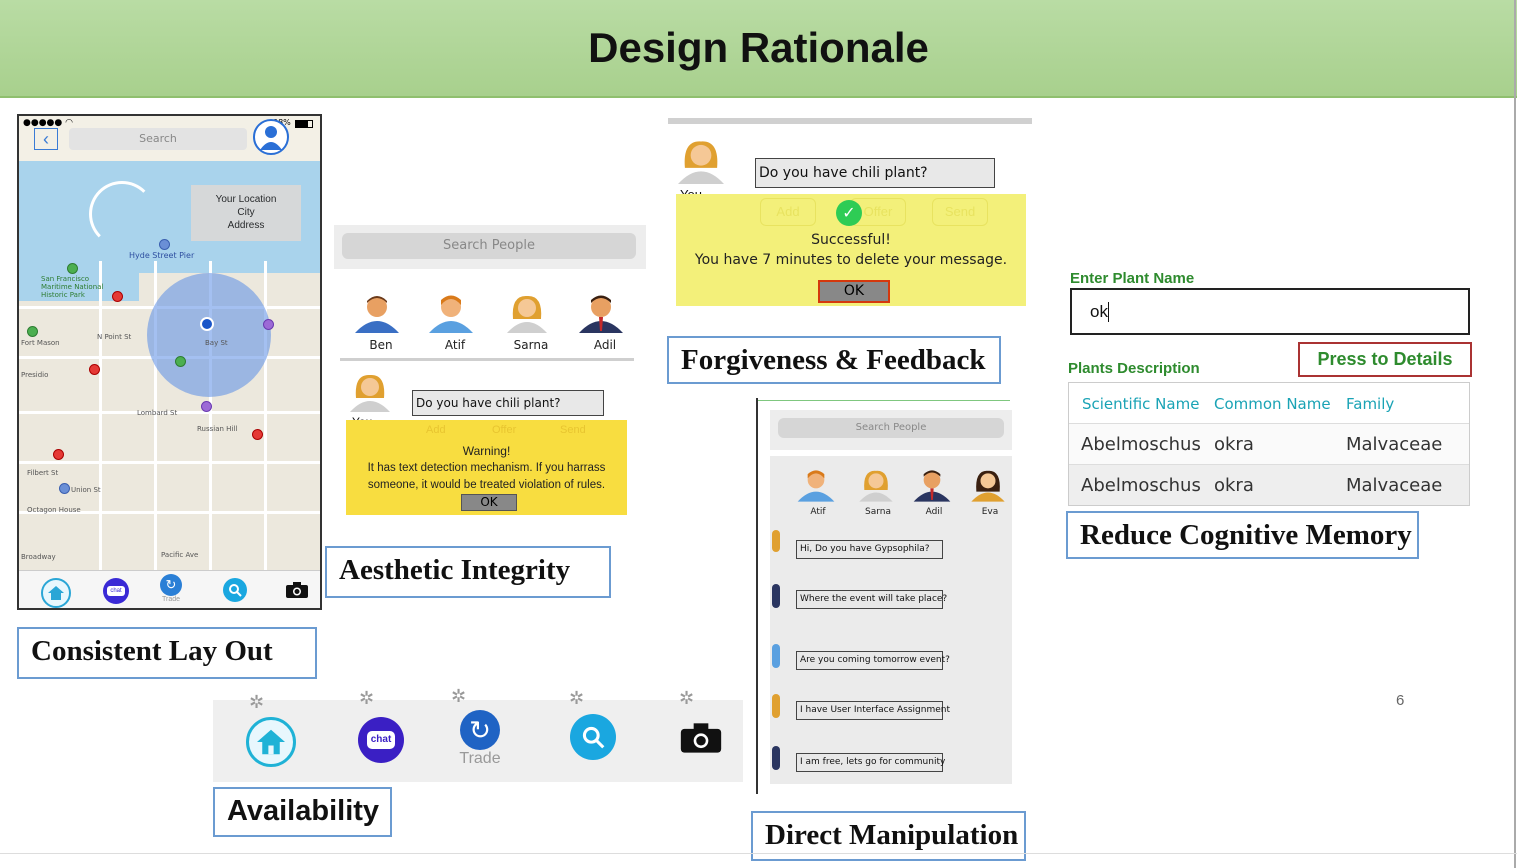  Describe the element at coordinates (1234, 444) in the screenshot. I see `table-cell: okra` at that location.